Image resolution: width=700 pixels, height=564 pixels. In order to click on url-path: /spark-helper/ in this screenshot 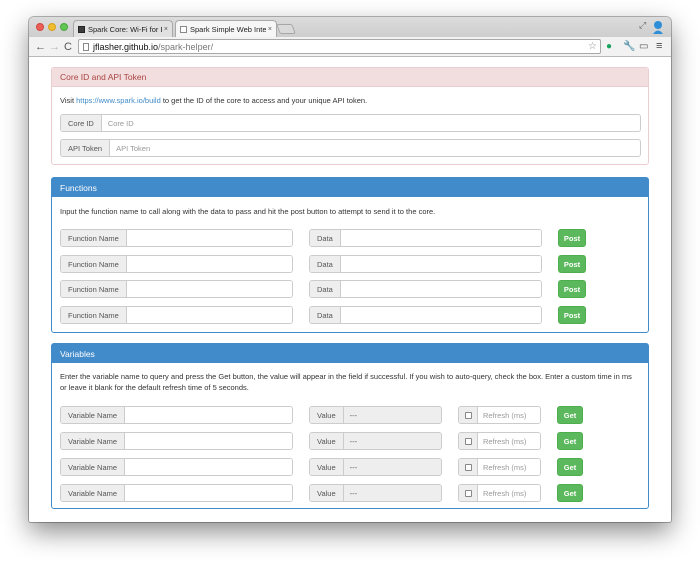, I will do `click(186, 46)`.